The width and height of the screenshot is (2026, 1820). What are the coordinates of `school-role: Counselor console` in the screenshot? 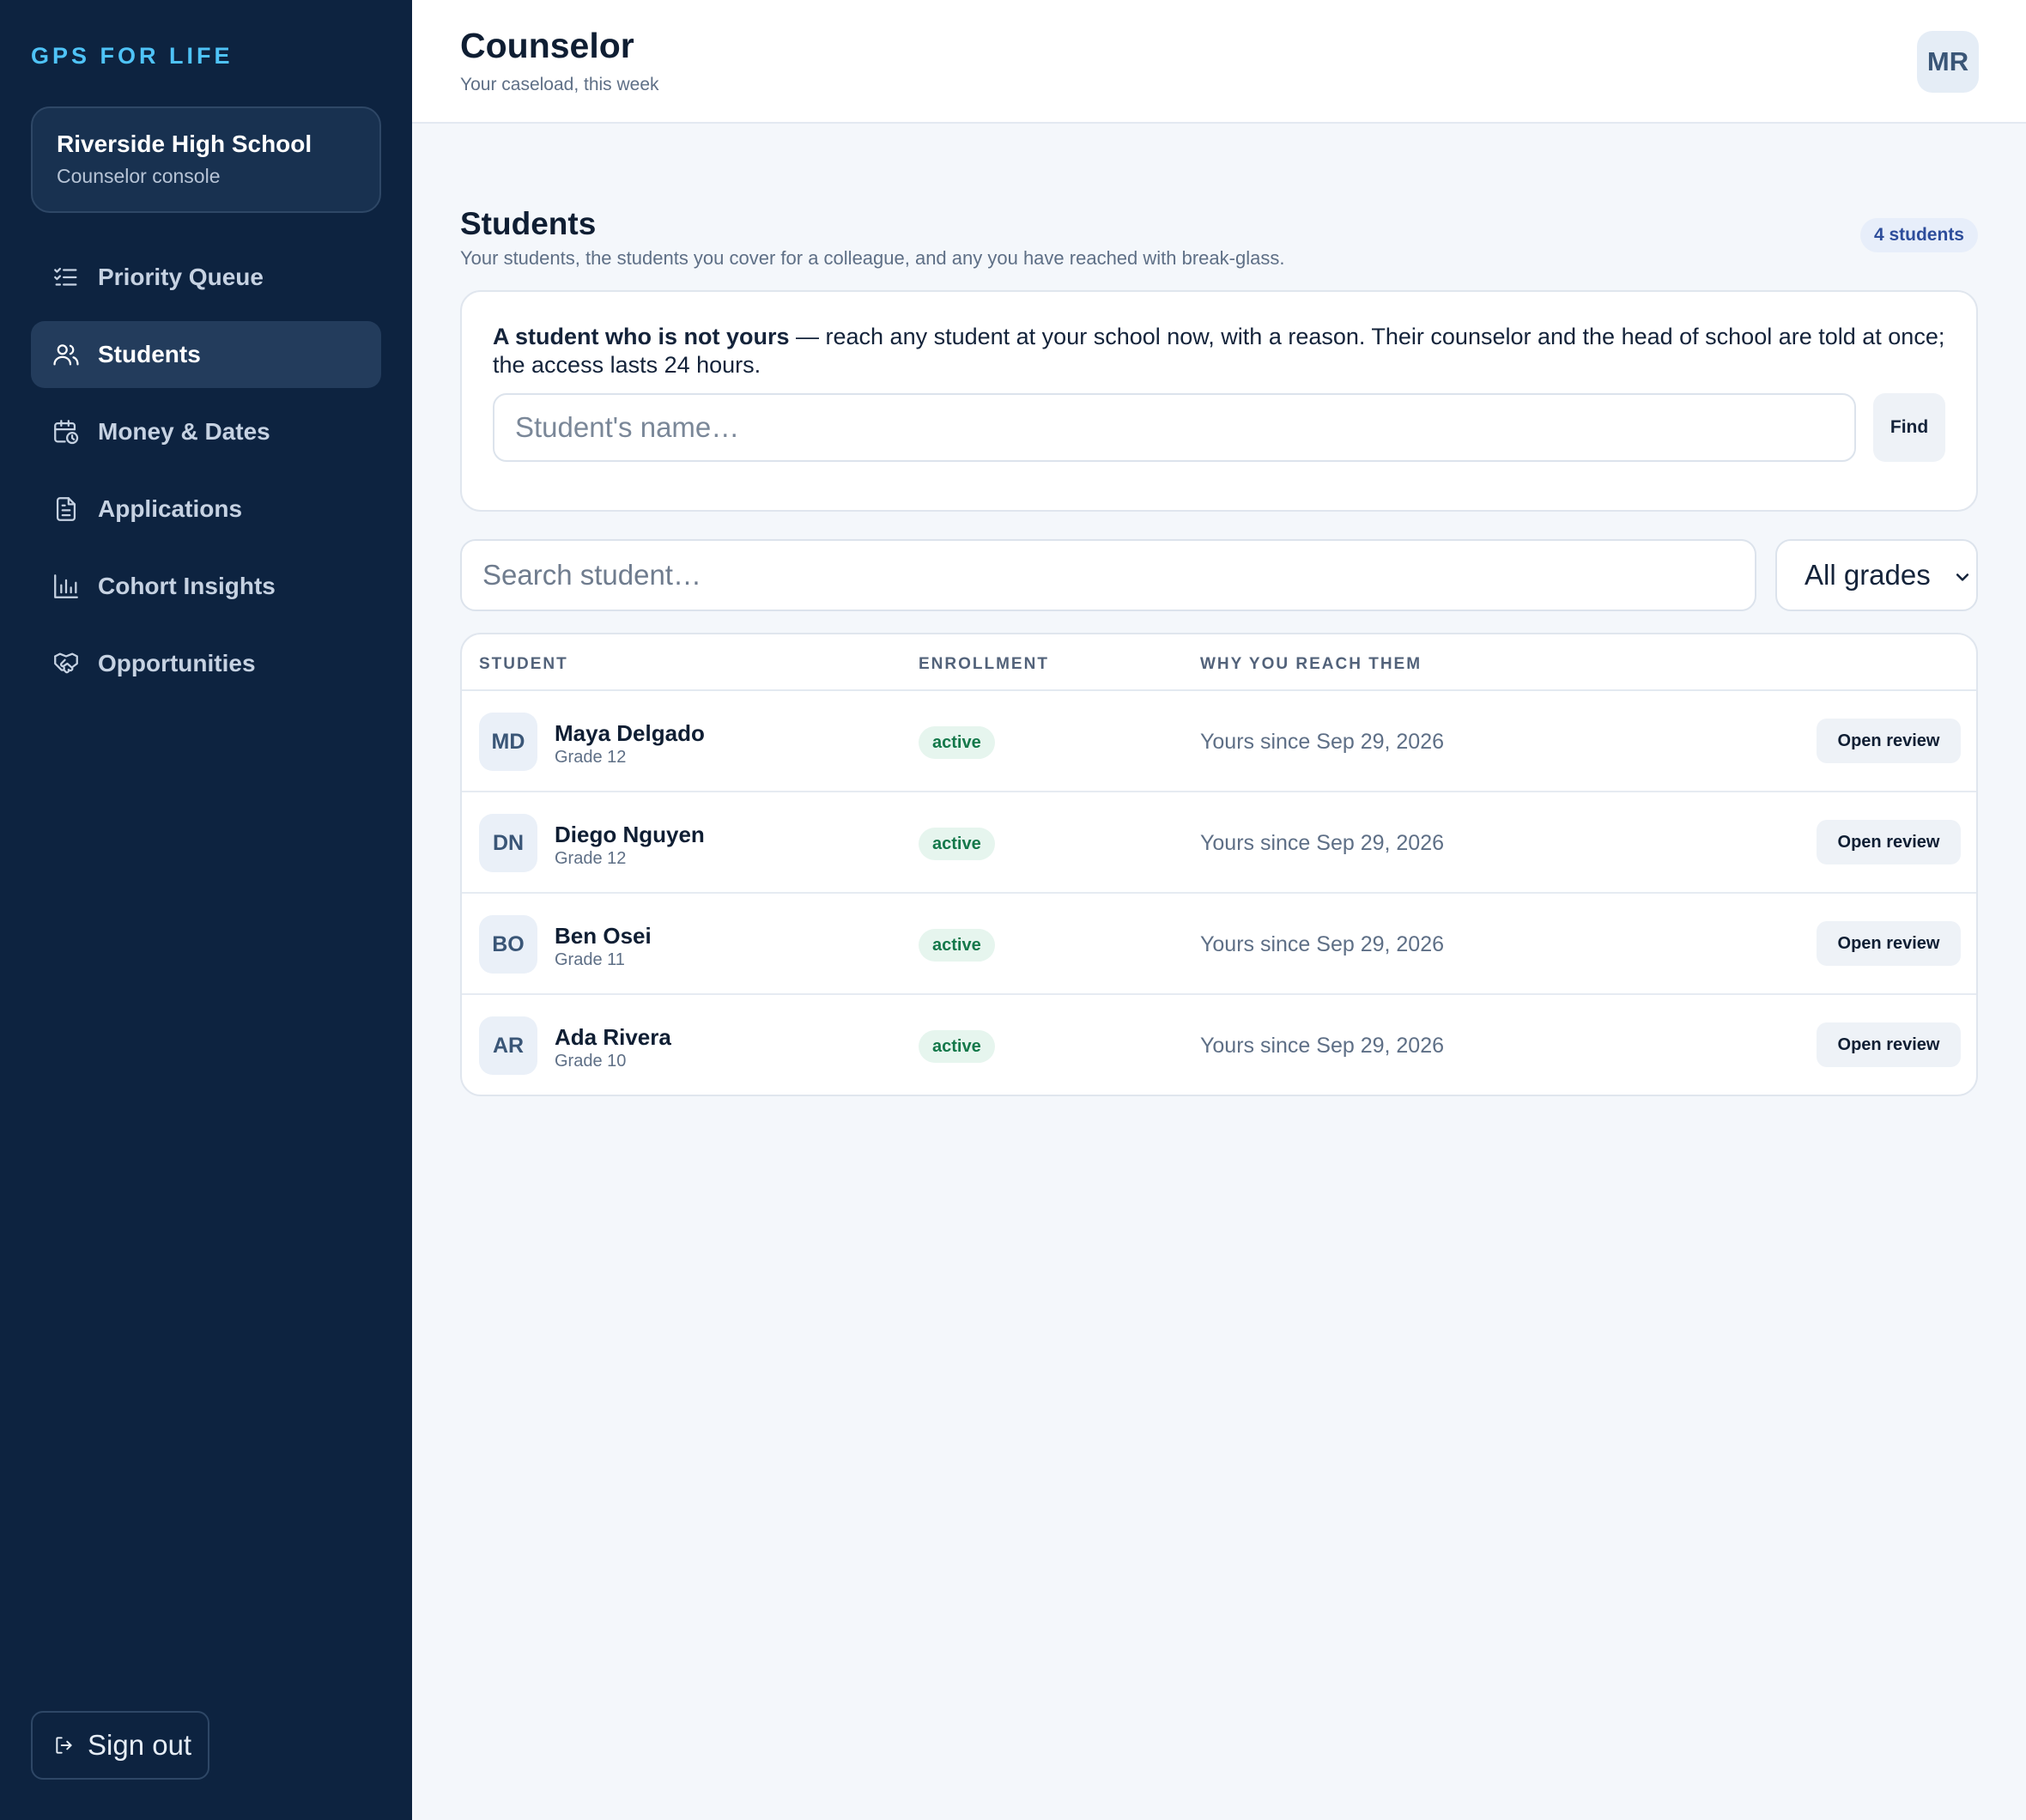 It's located at (139, 176).